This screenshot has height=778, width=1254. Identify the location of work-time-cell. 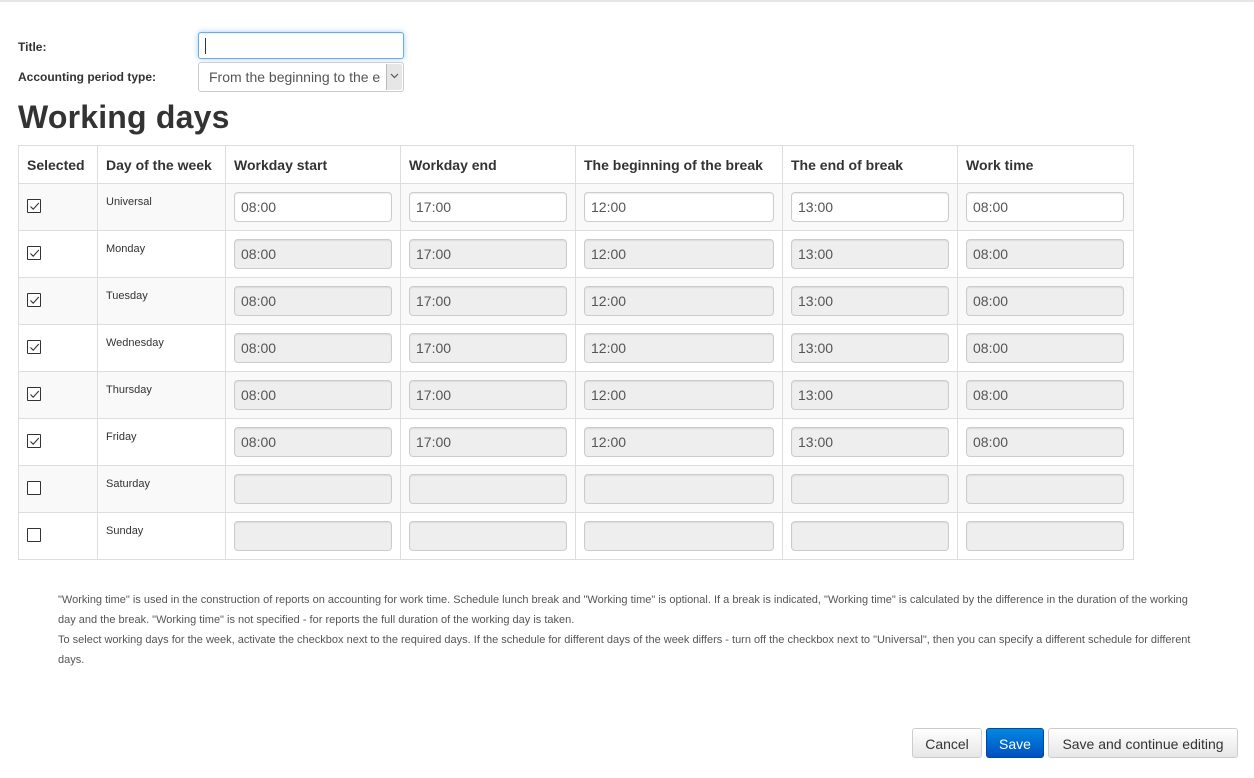
(1045, 489).